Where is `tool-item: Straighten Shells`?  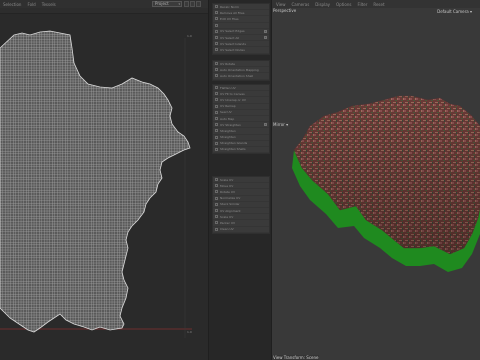
tool-item: Straighten Shells is located at coordinates (241, 150).